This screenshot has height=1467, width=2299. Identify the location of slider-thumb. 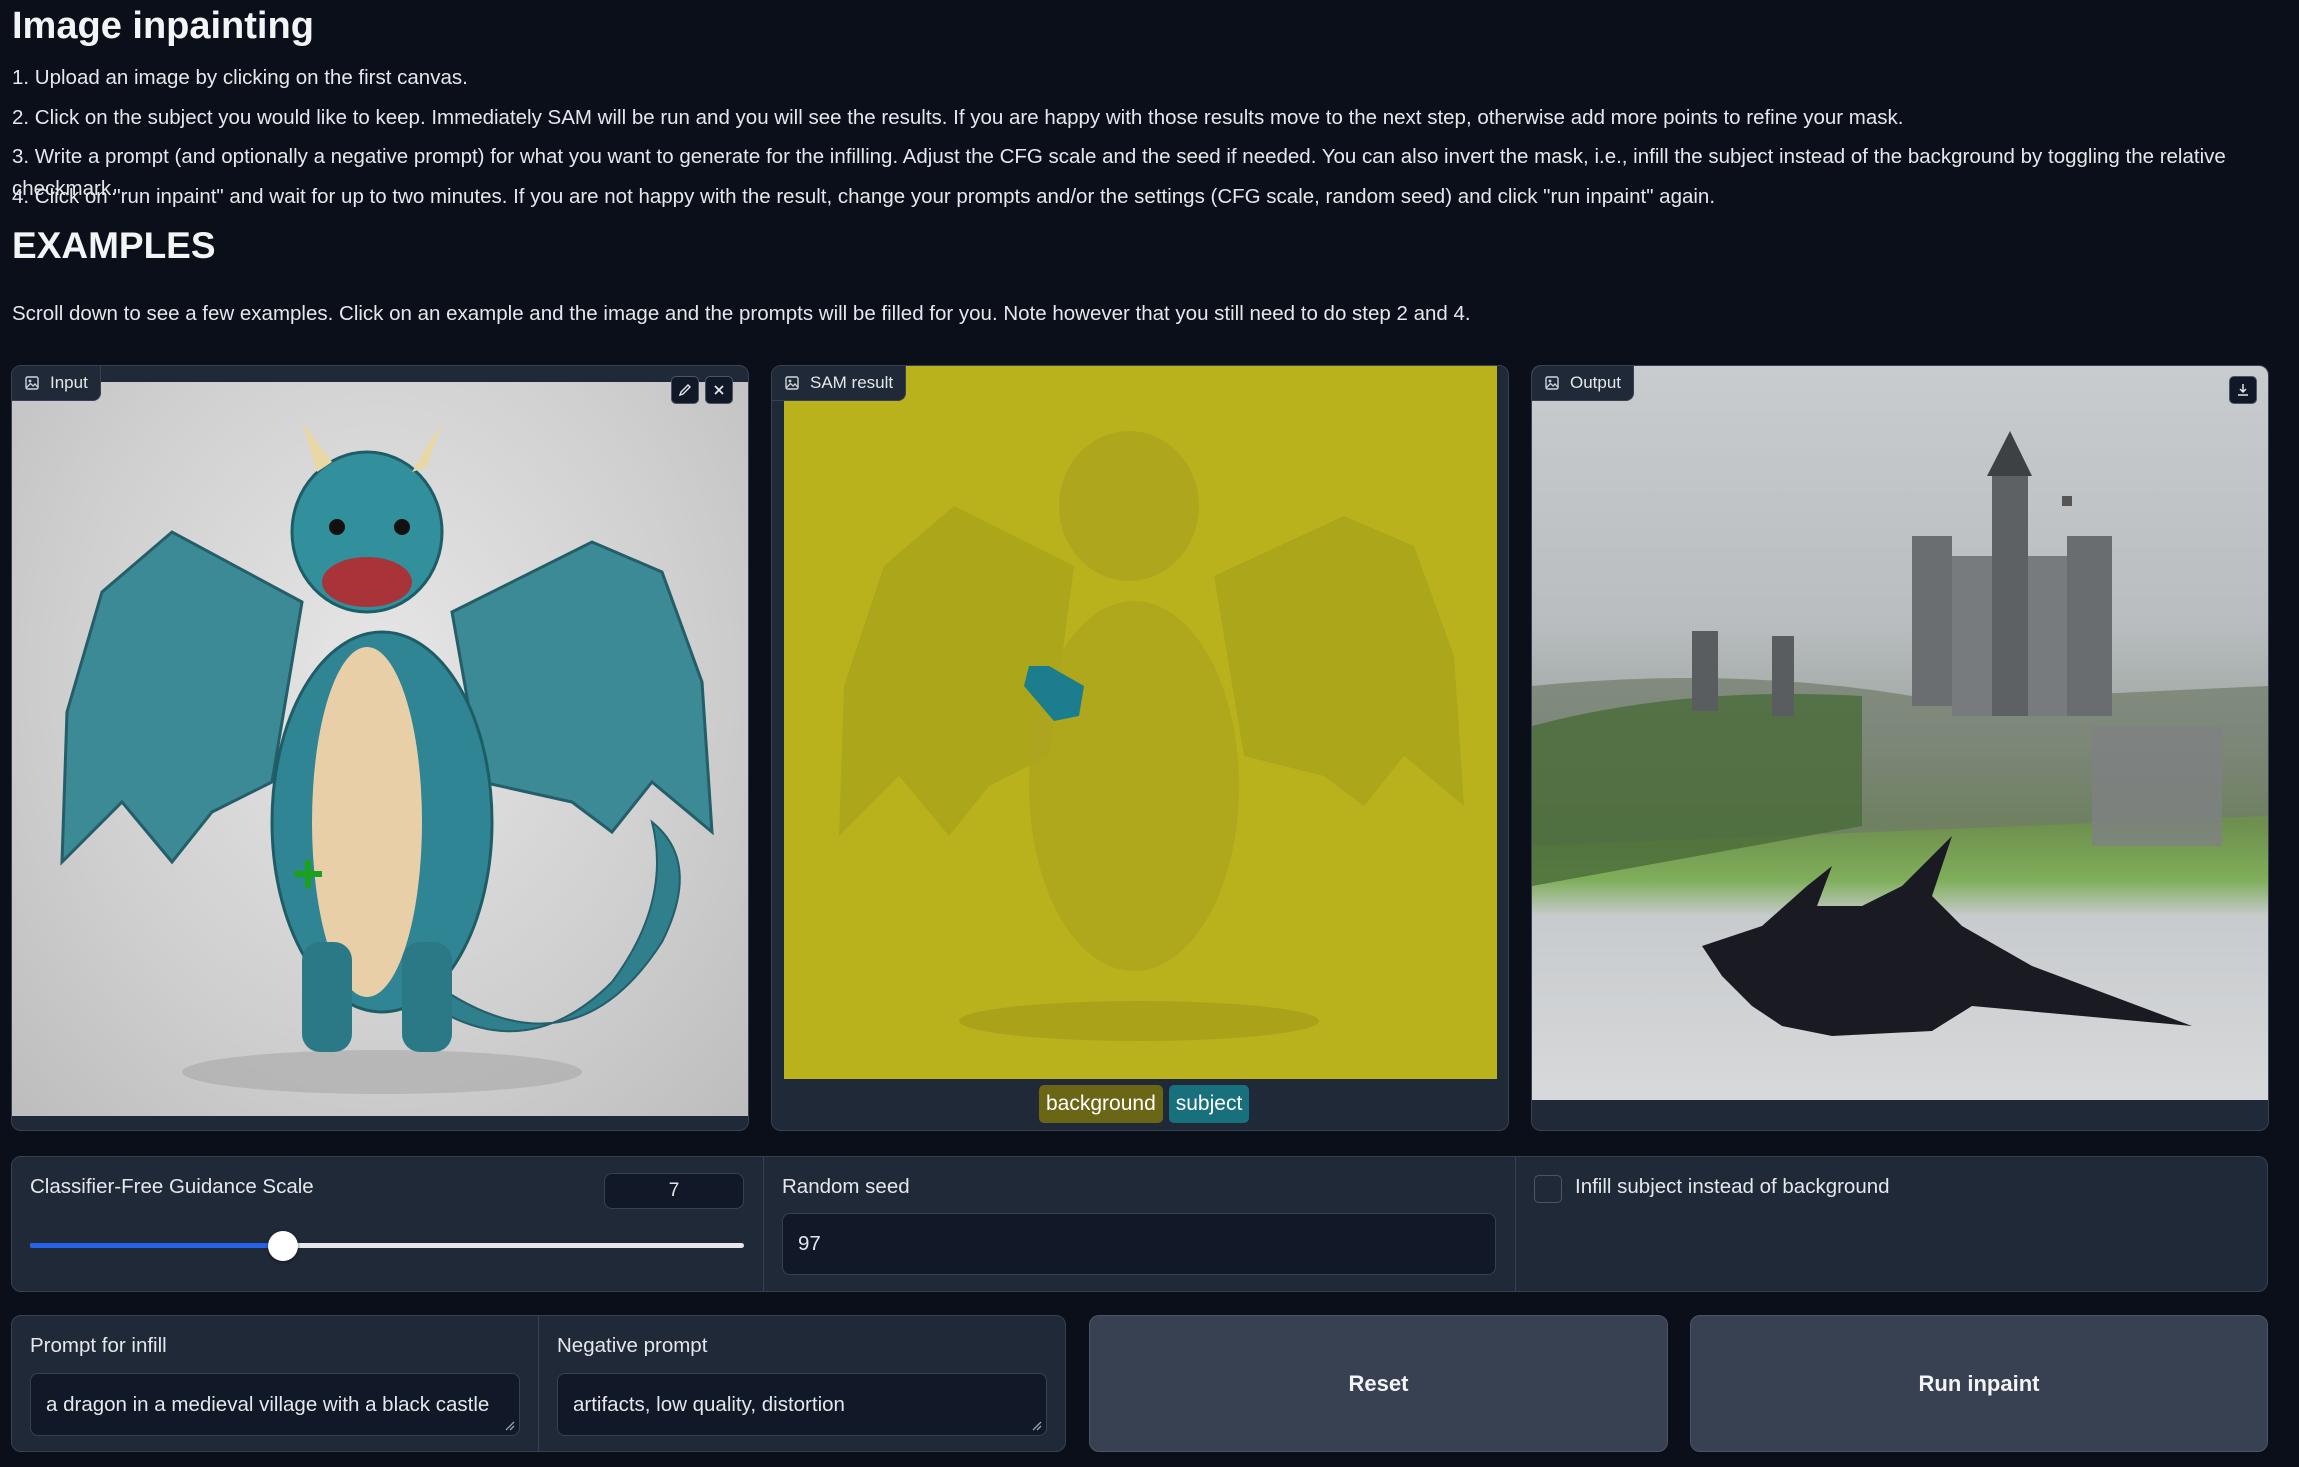
(283, 1246).